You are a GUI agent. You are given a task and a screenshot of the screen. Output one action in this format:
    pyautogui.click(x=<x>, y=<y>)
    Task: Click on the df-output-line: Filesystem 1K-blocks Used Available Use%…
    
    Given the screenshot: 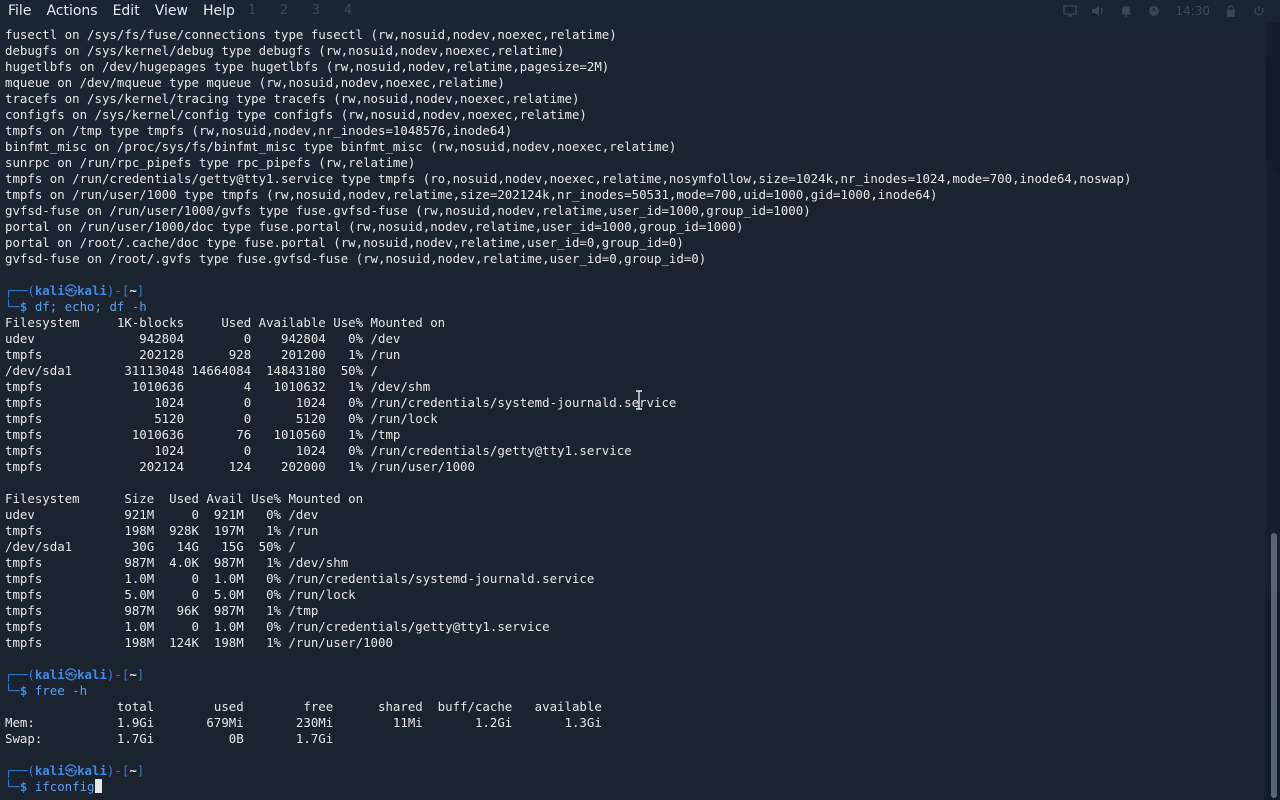 What is the action you would take?
    pyautogui.click(x=225, y=322)
    